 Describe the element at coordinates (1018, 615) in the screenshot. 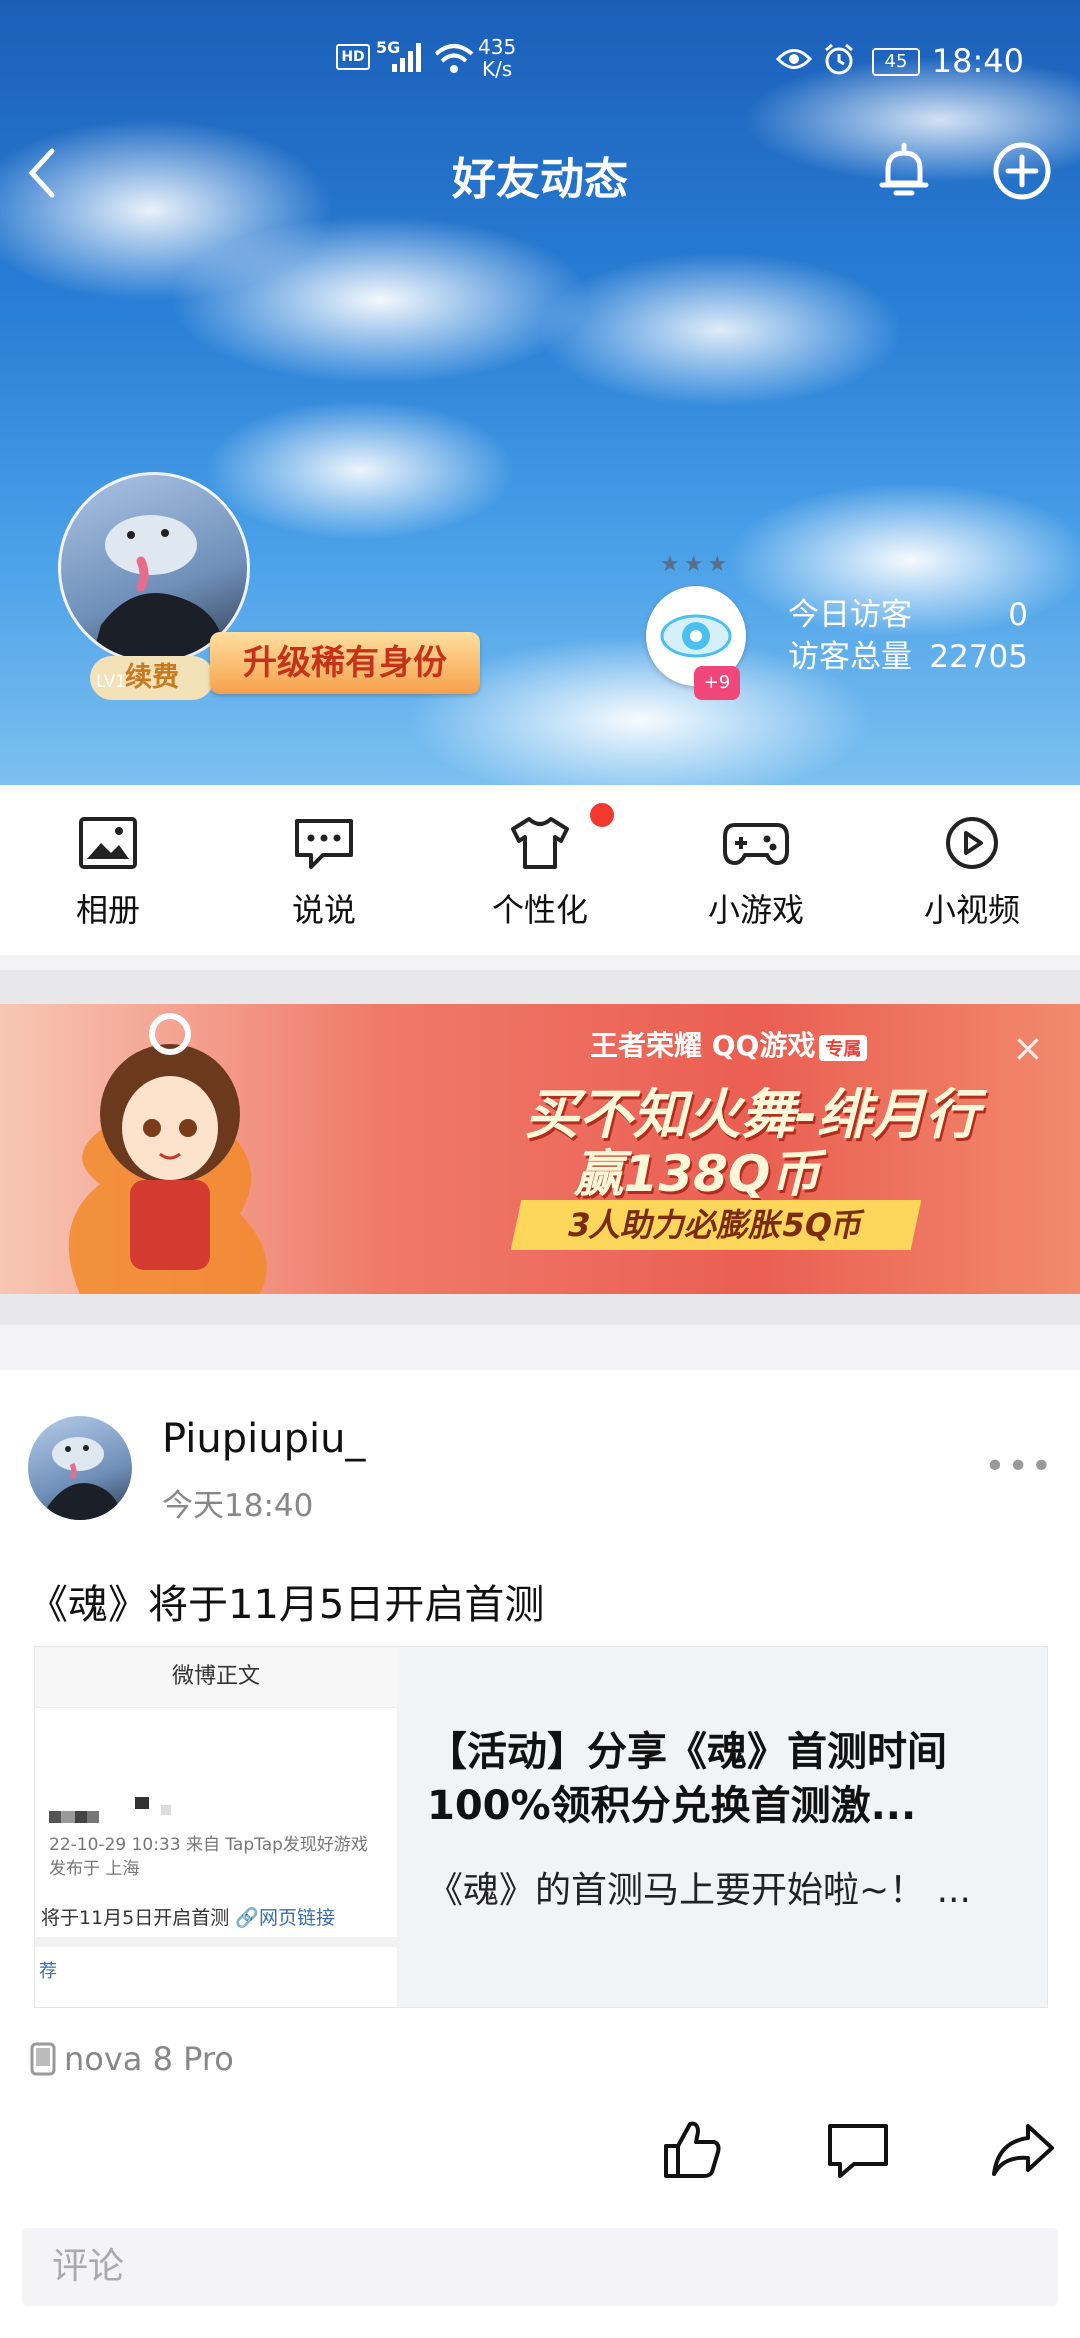

I see `today-visitors-value: 0` at that location.